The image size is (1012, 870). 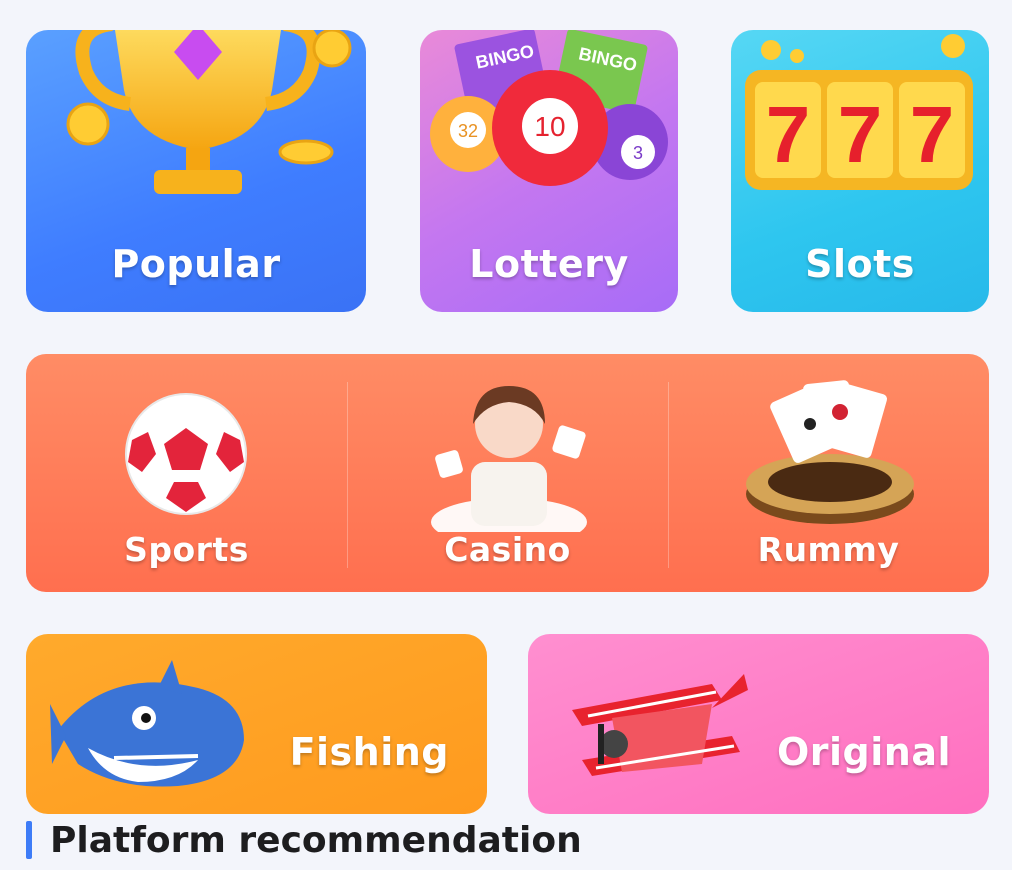 I want to click on category-label: Casino, so click(x=507, y=549).